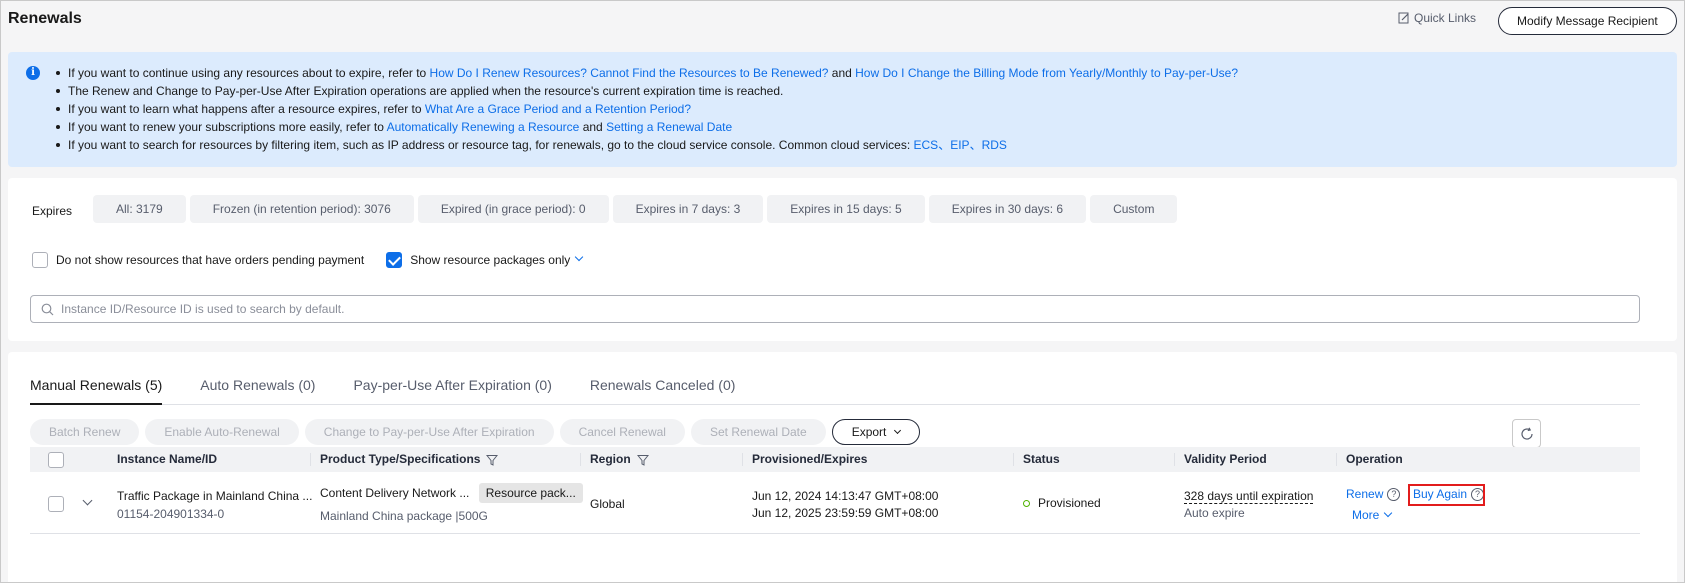 This screenshot has width=1685, height=583. Describe the element at coordinates (394, 260) in the screenshot. I see `show-packages-checkbox` at that location.